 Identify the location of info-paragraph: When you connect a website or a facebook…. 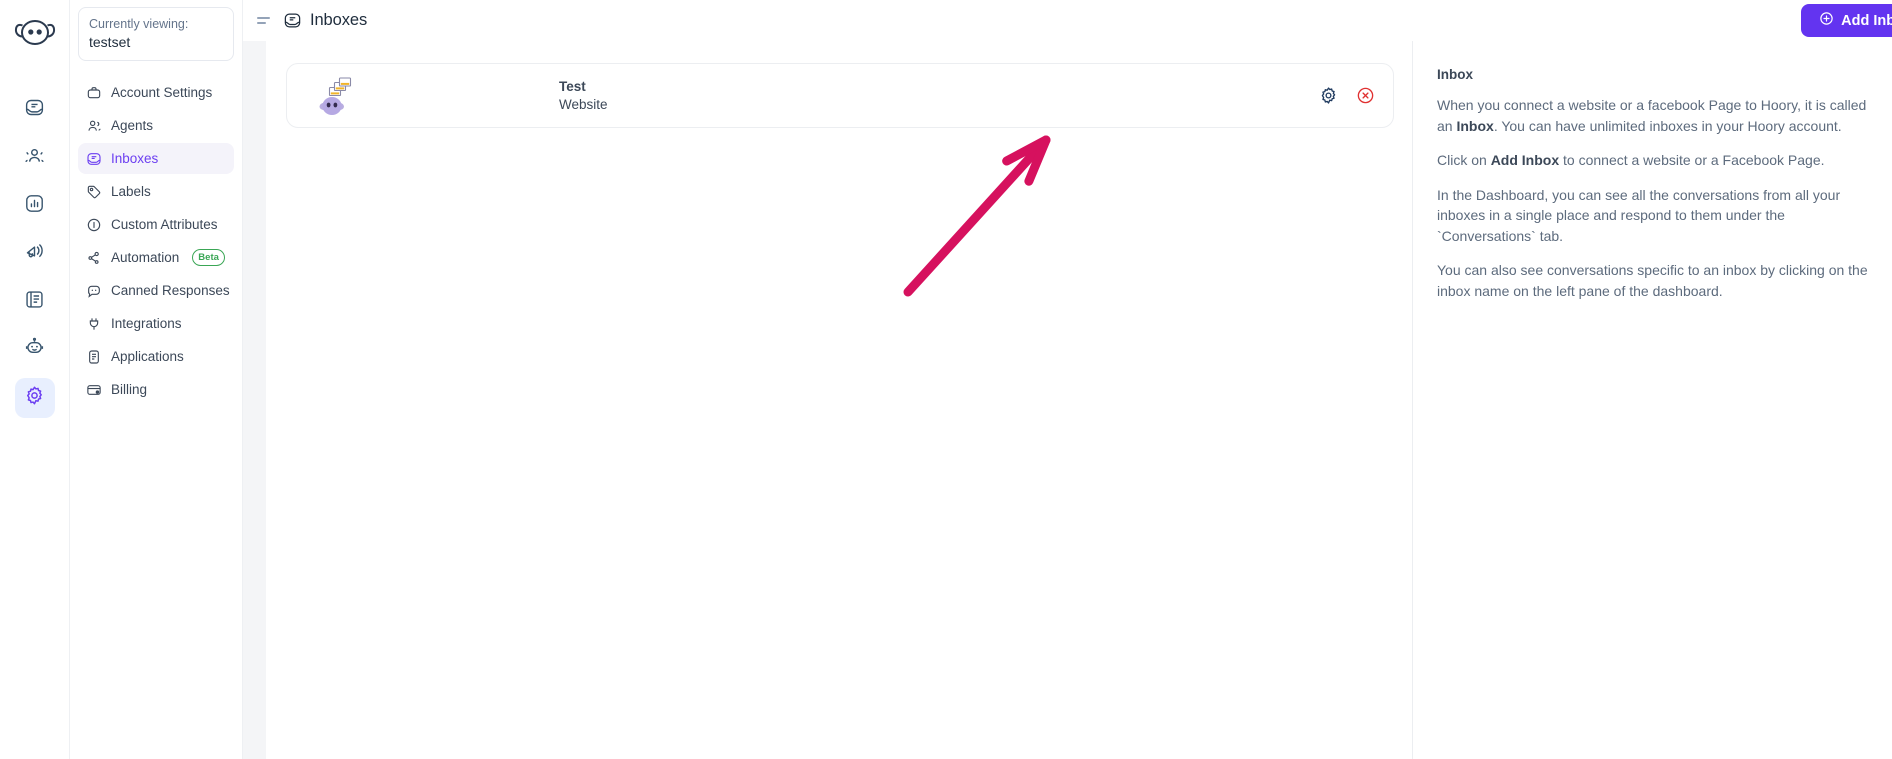
(1652, 115).